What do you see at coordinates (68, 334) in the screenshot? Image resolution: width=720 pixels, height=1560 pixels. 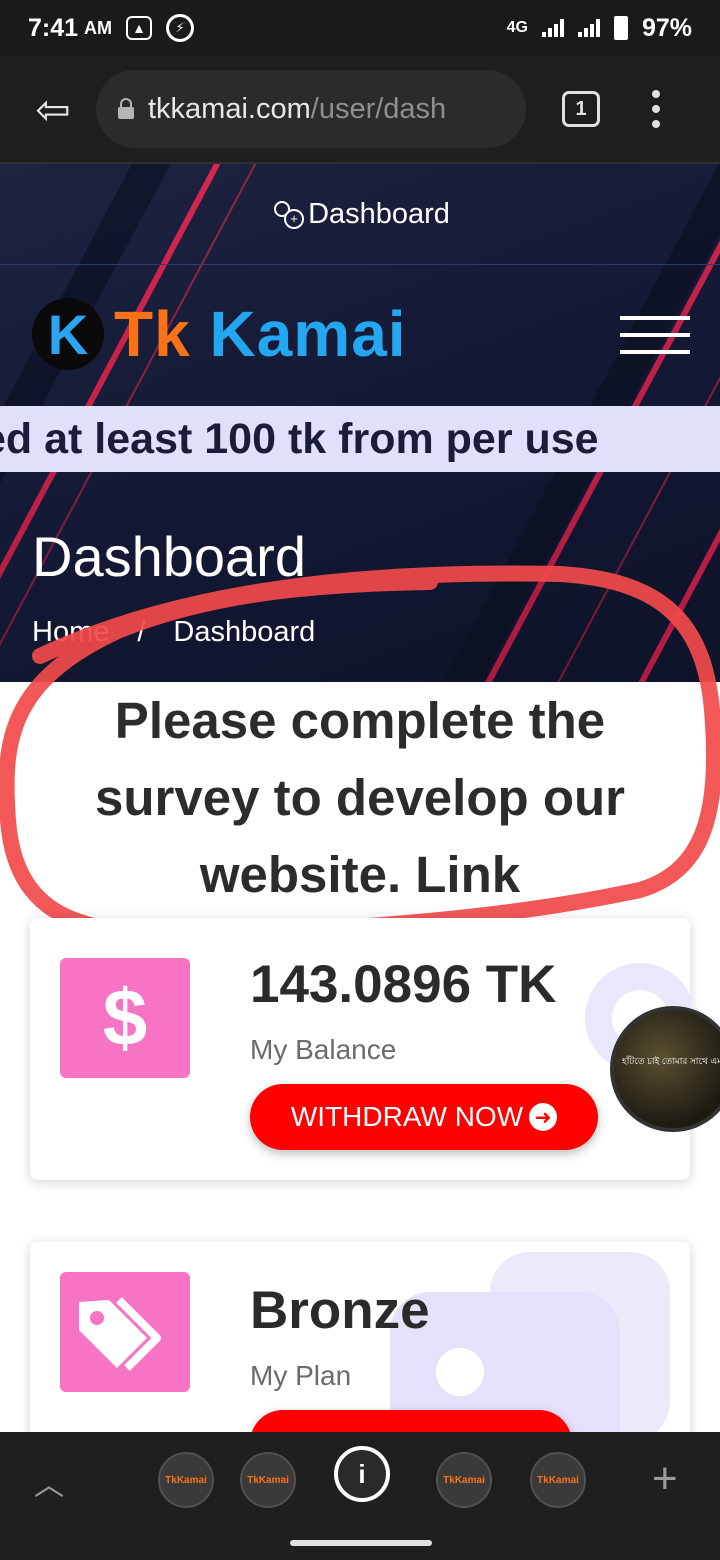 I see `logo-mark-icon: K` at bounding box center [68, 334].